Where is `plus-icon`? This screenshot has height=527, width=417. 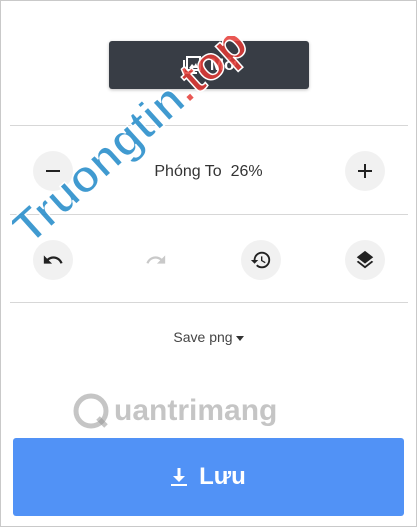
plus-icon is located at coordinates (365, 171).